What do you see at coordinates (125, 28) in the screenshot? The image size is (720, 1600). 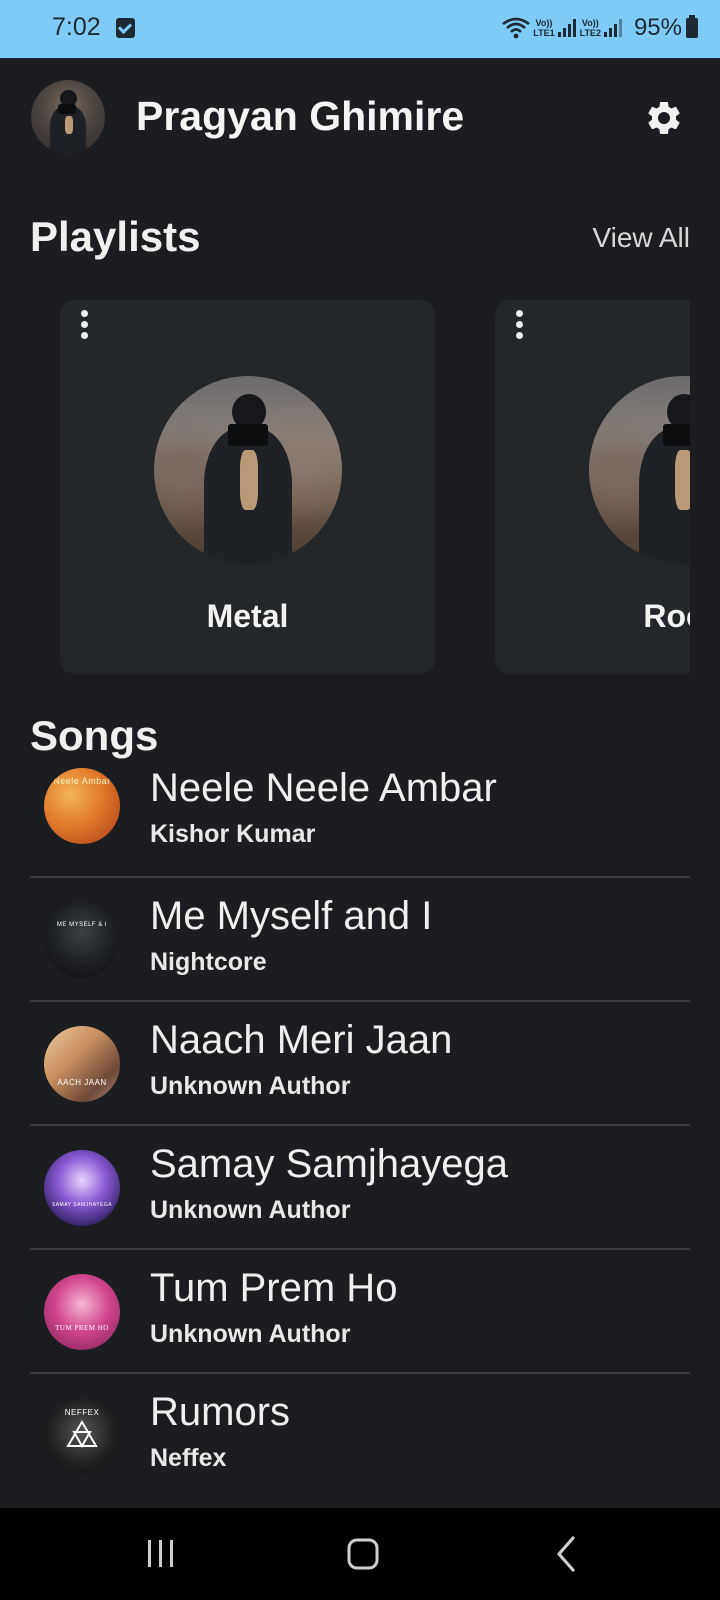 I see `notification-check-icon` at bounding box center [125, 28].